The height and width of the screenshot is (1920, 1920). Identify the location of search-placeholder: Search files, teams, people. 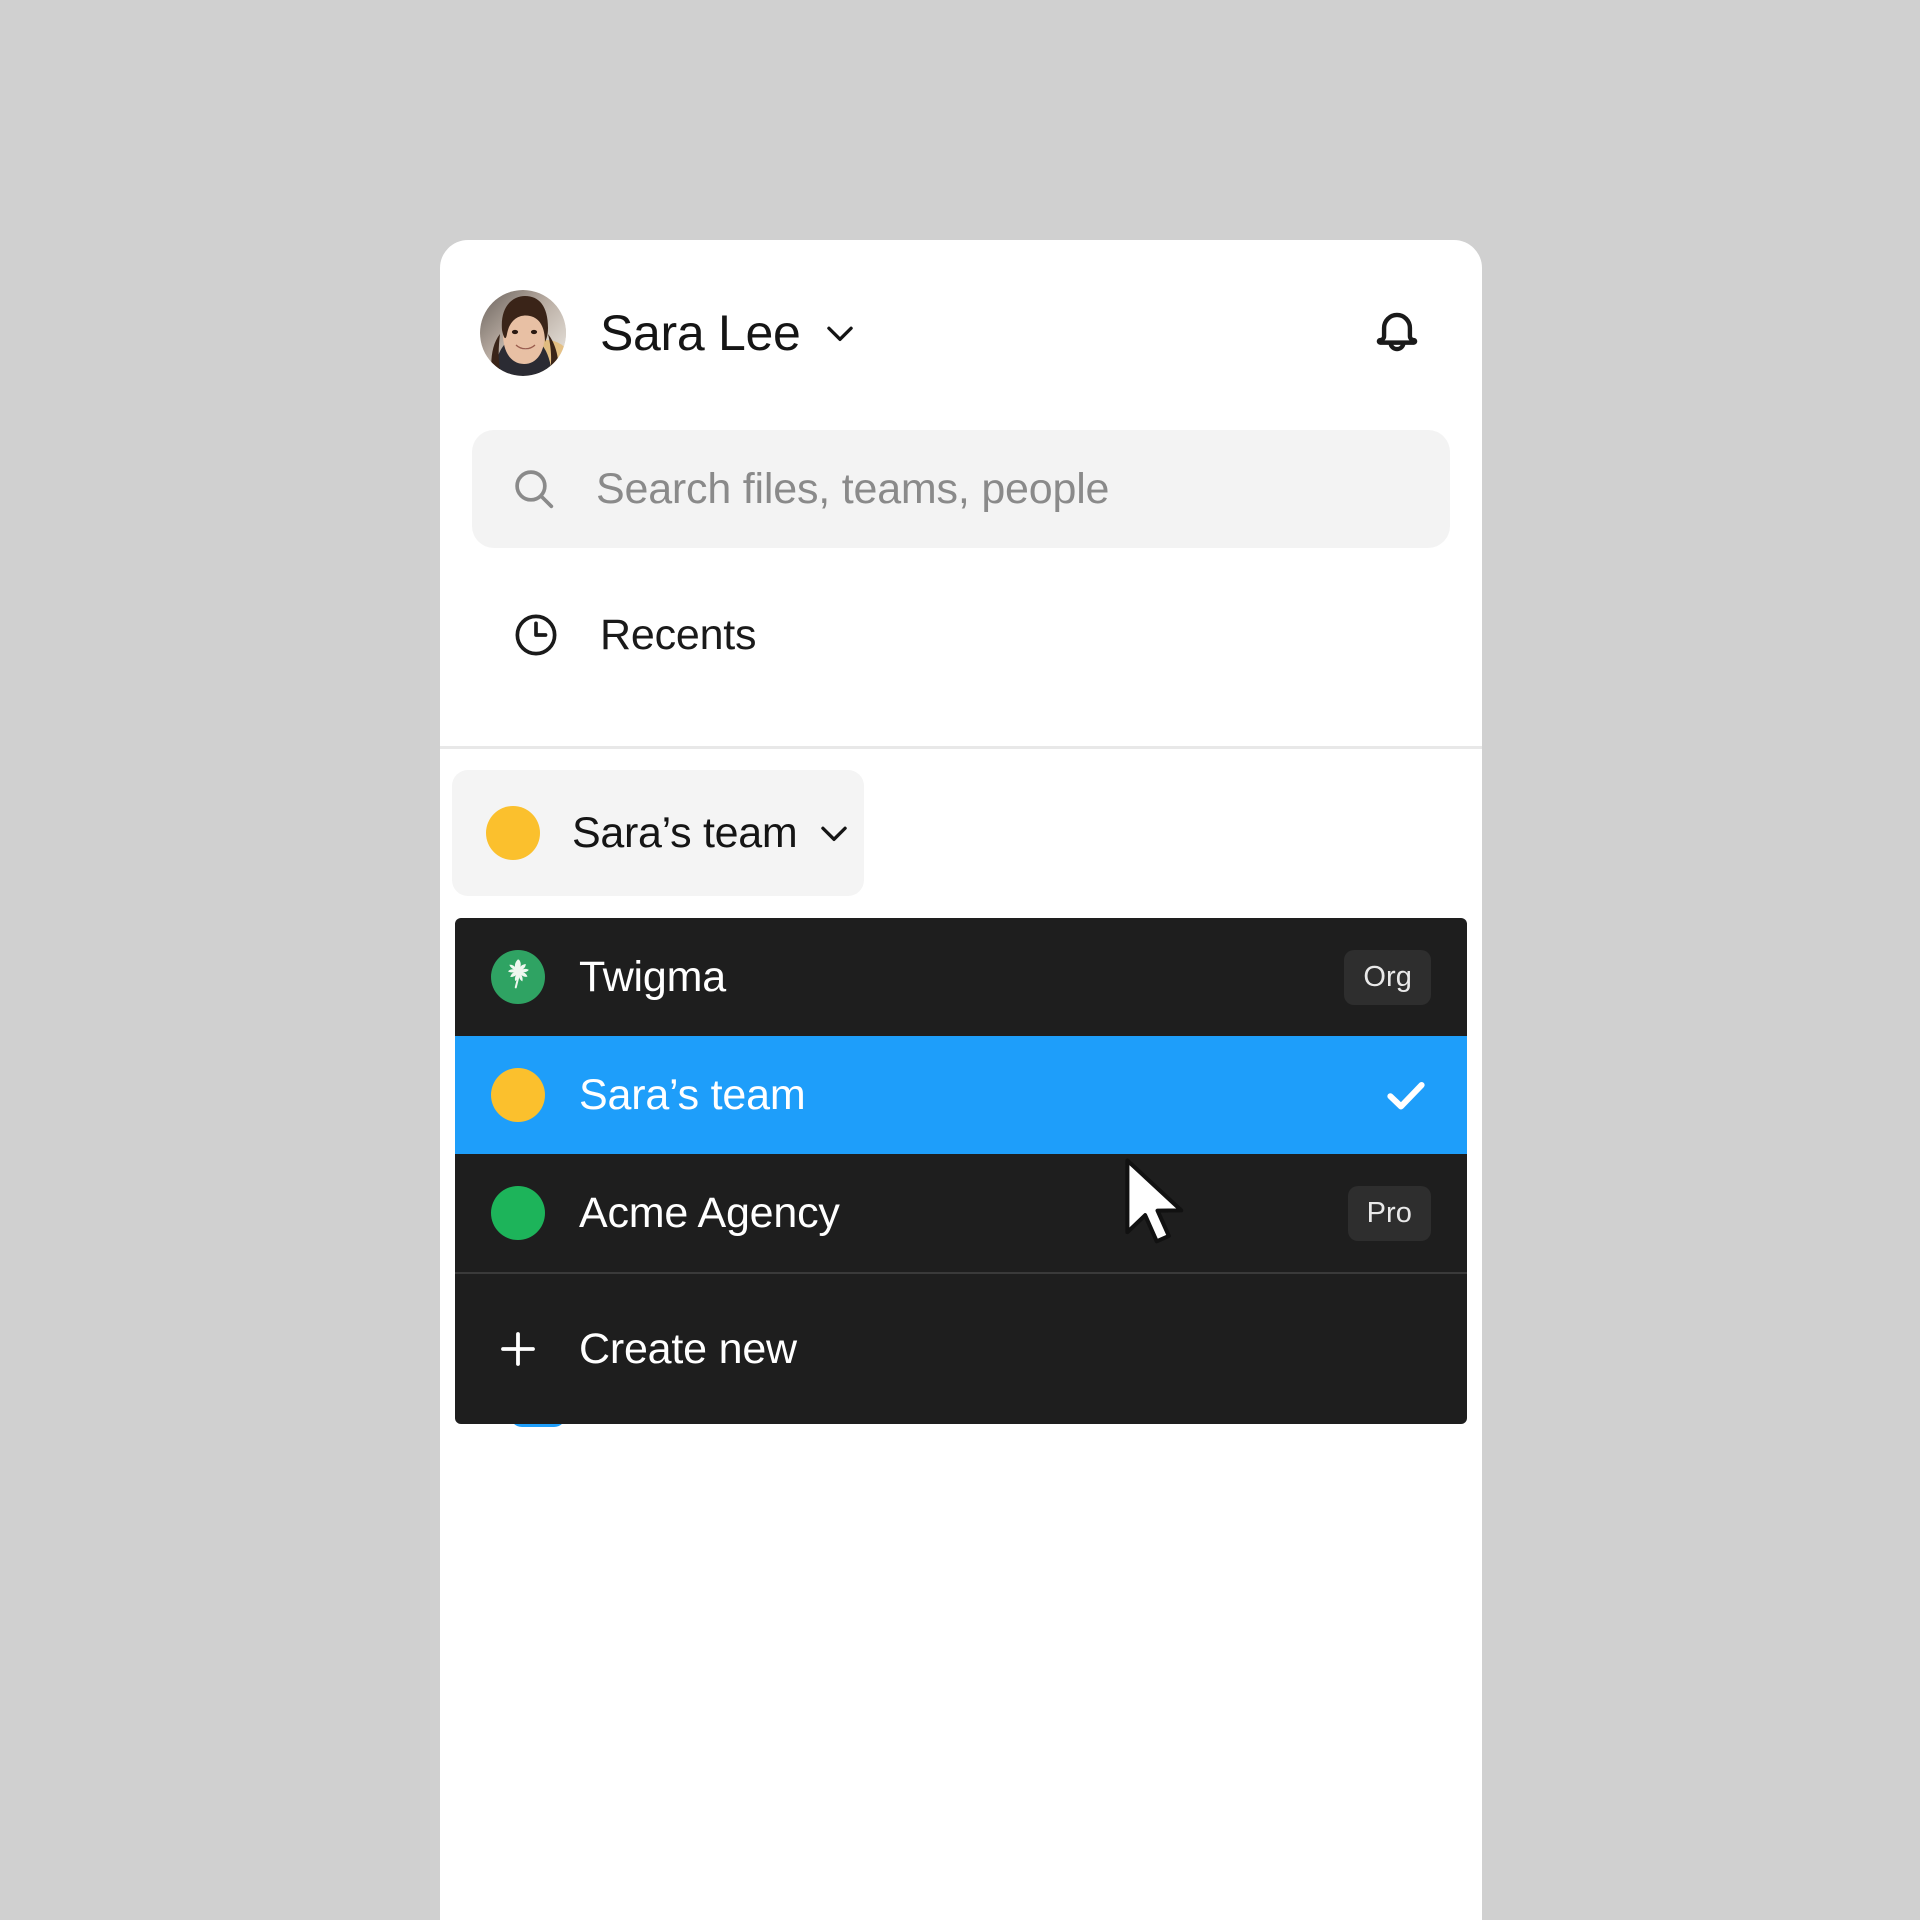
(853, 488).